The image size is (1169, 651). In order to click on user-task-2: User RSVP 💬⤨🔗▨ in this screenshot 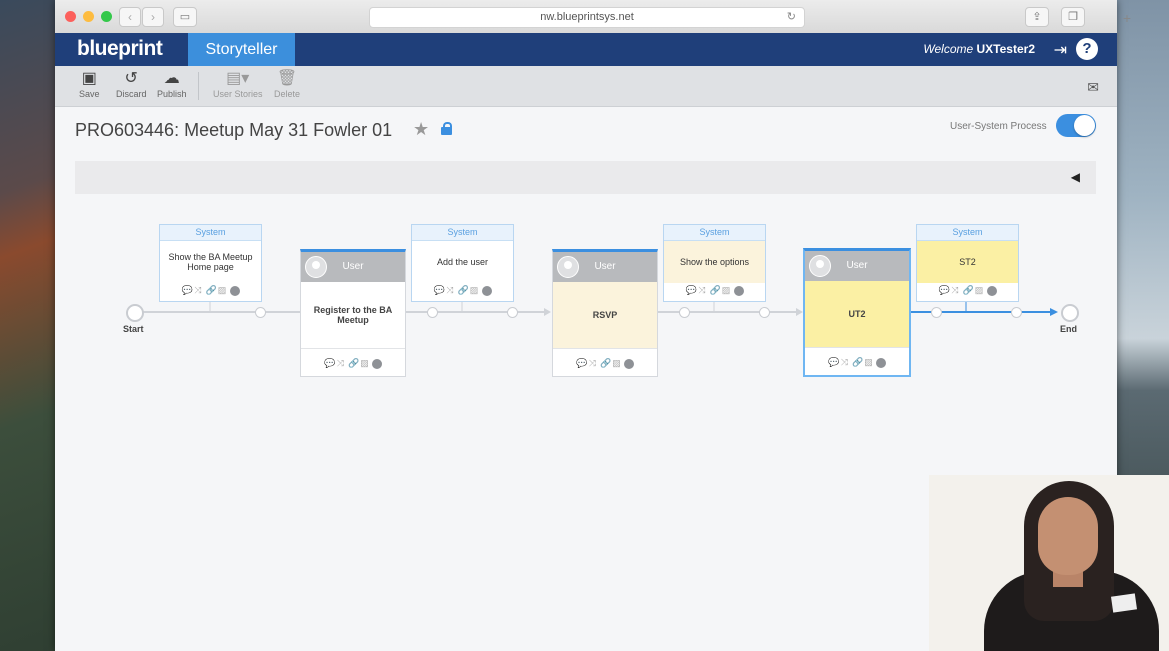, I will do `click(605, 313)`.